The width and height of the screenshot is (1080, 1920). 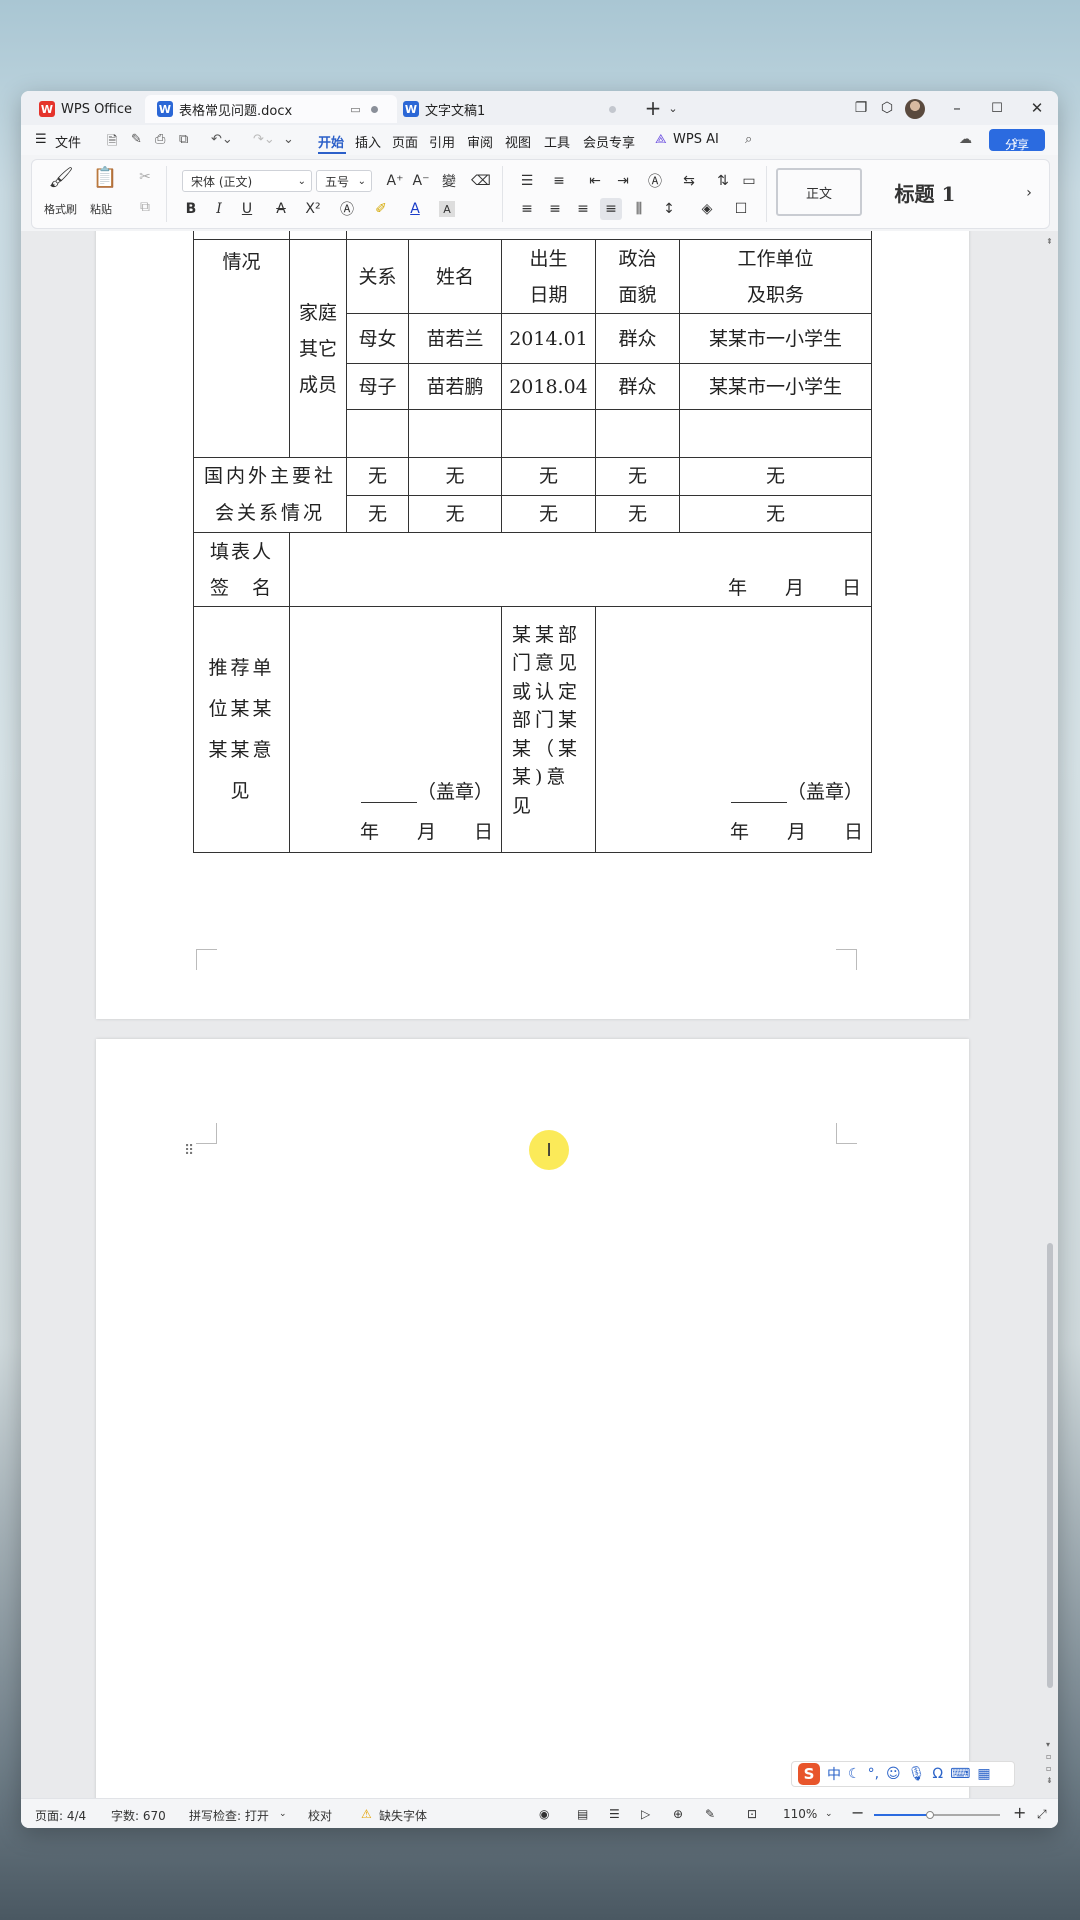 What do you see at coordinates (377, 276) in the screenshot?
I see `header-relation: 关系` at bounding box center [377, 276].